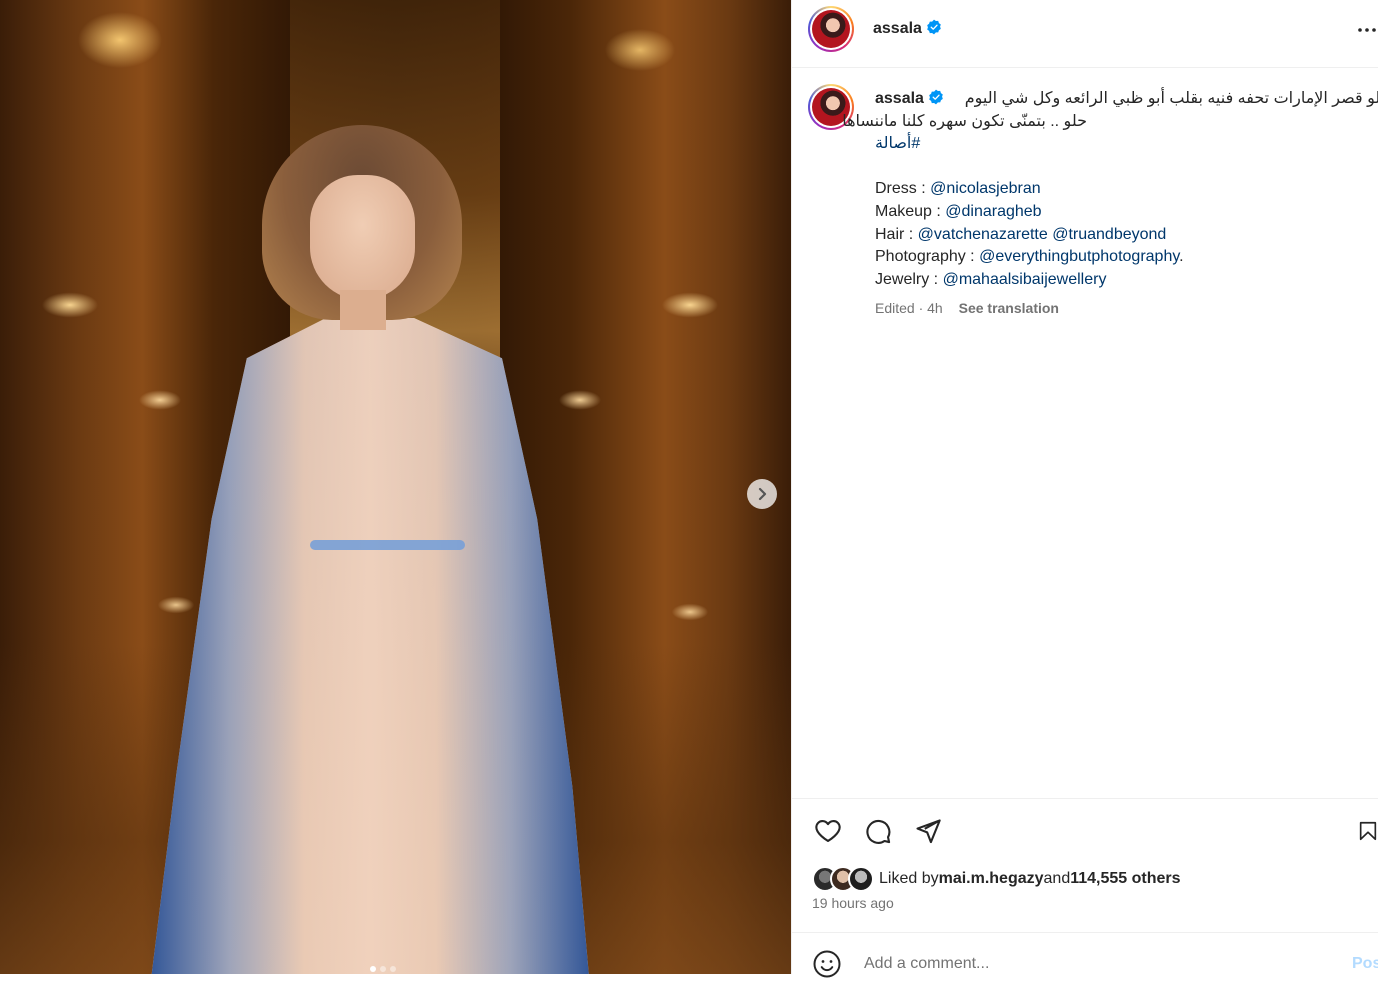  I want to click on liked-by-user: mai.m.hegazy, so click(991, 879).